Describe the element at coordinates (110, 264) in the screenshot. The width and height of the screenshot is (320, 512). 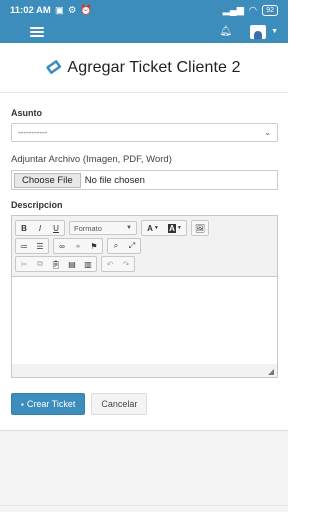
I see `undo-icon: ↶` at that location.